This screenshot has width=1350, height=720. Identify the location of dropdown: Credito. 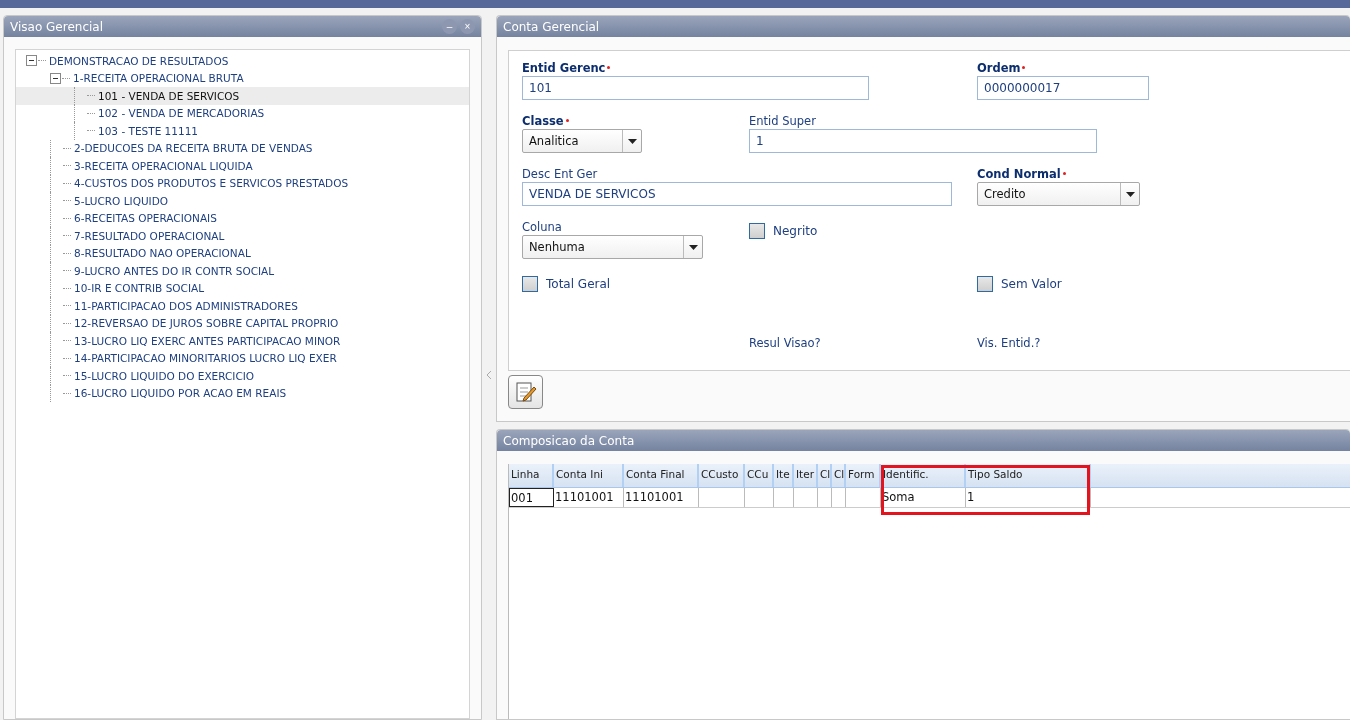
(1058, 194).